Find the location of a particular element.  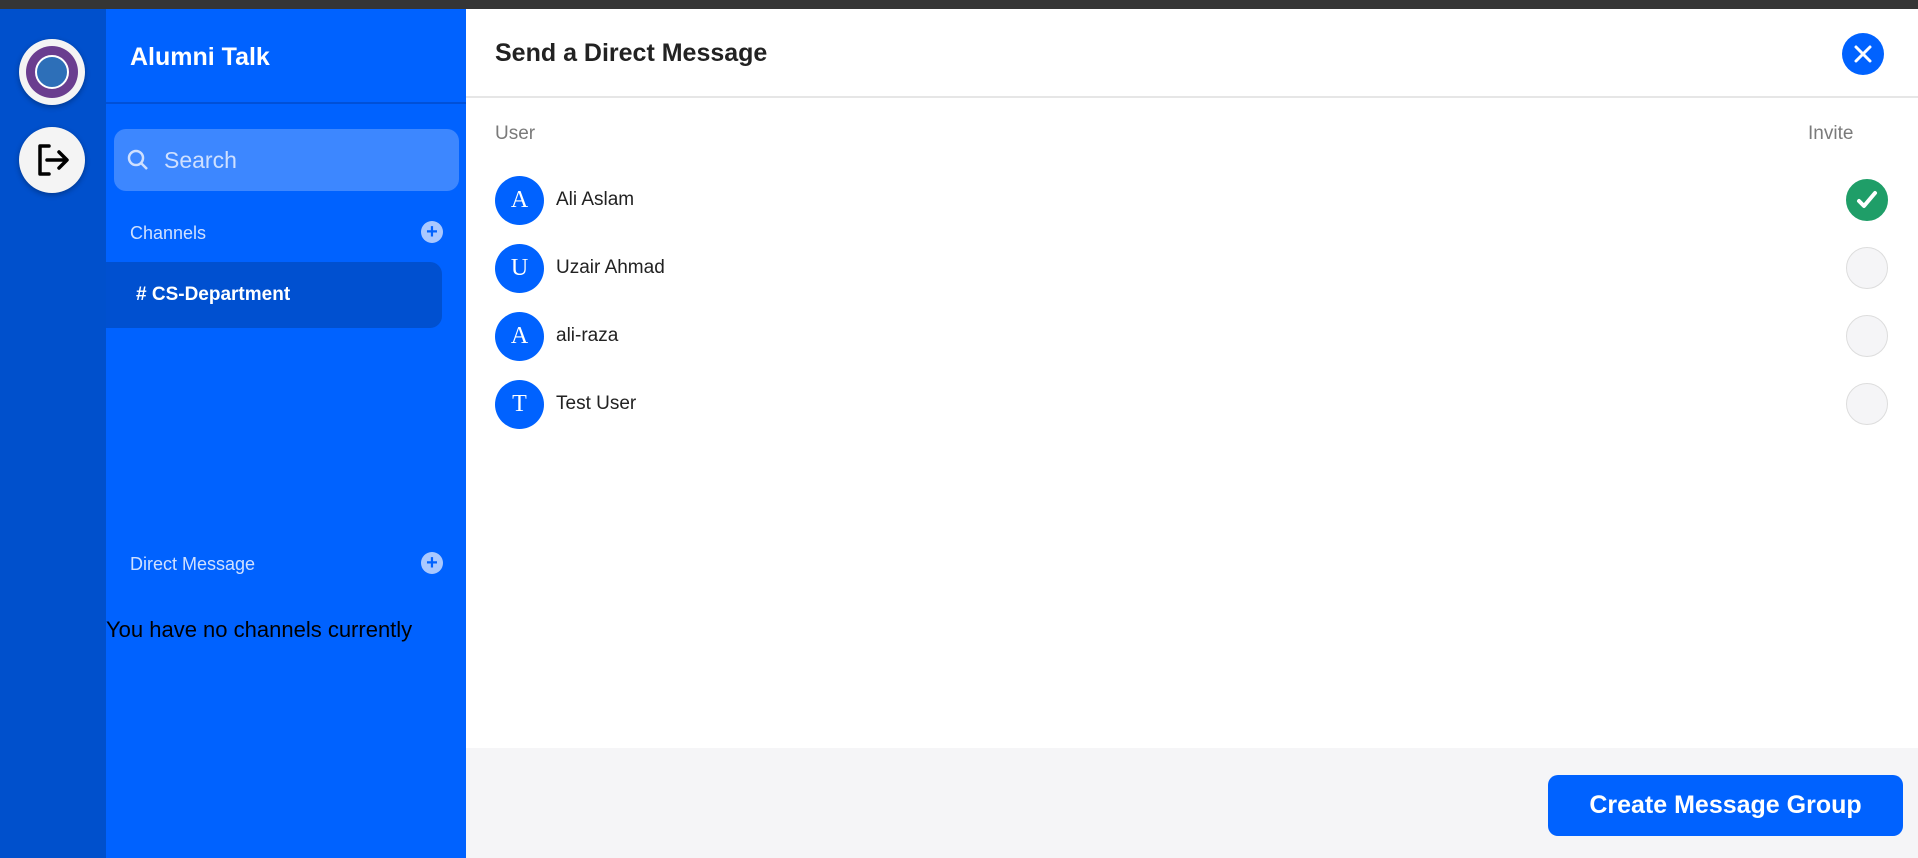

check-icon is located at coordinates (1867, 199).